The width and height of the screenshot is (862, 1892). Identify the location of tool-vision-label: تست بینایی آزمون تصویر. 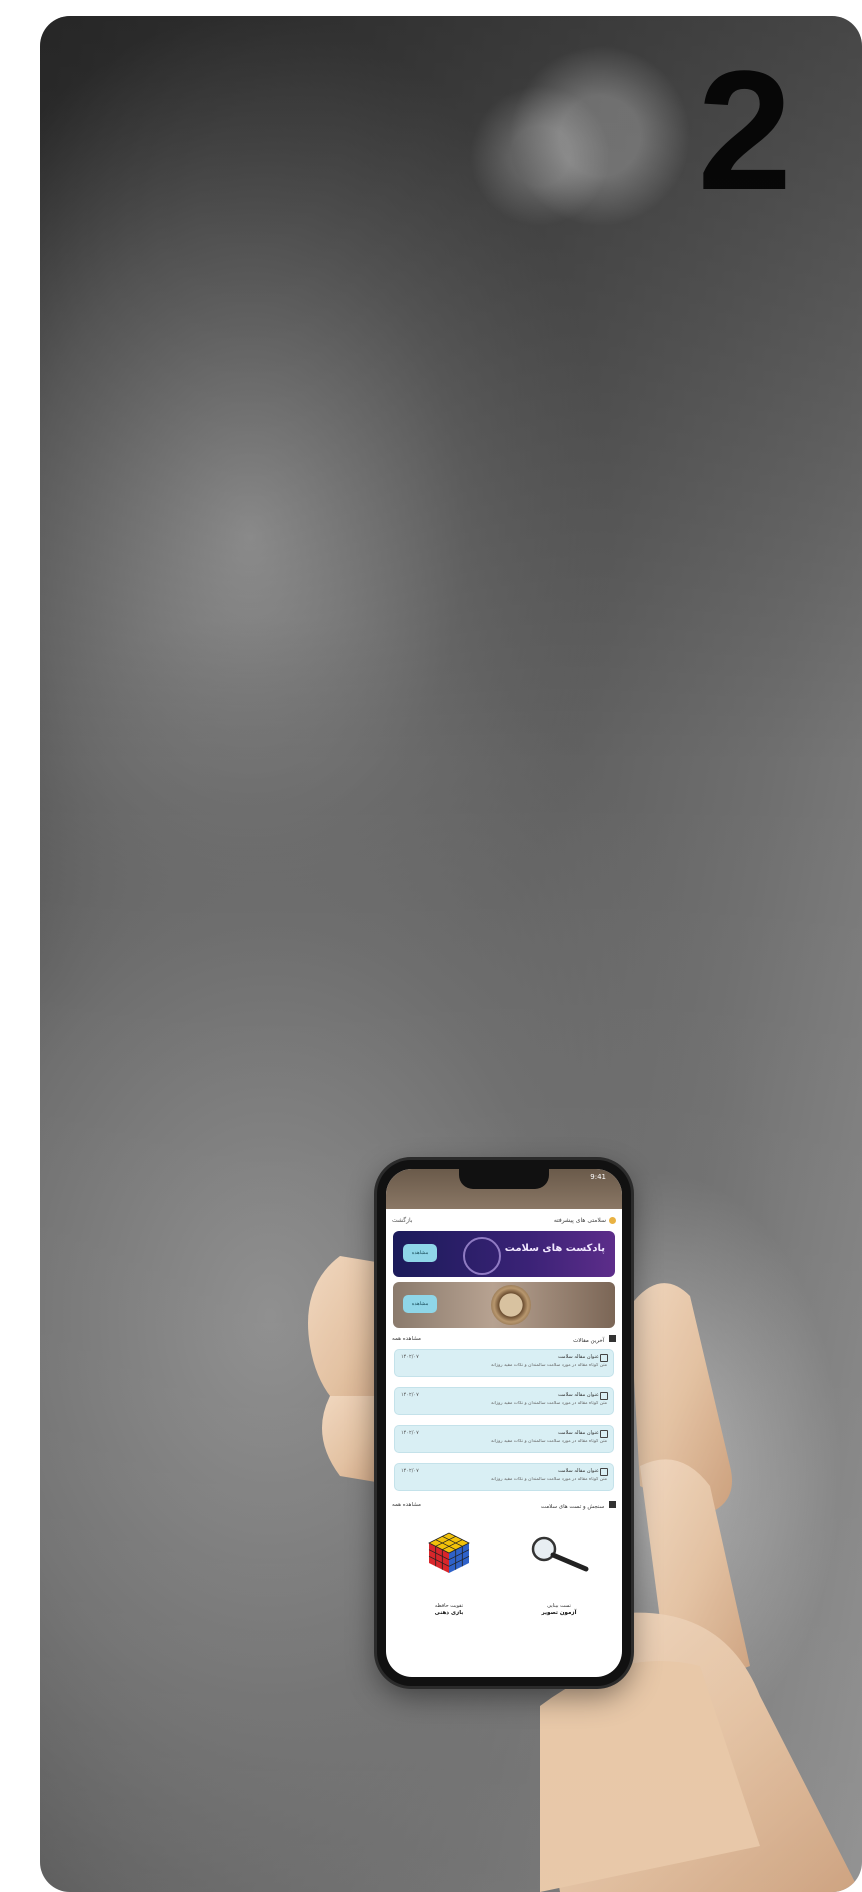
(559, 1610).